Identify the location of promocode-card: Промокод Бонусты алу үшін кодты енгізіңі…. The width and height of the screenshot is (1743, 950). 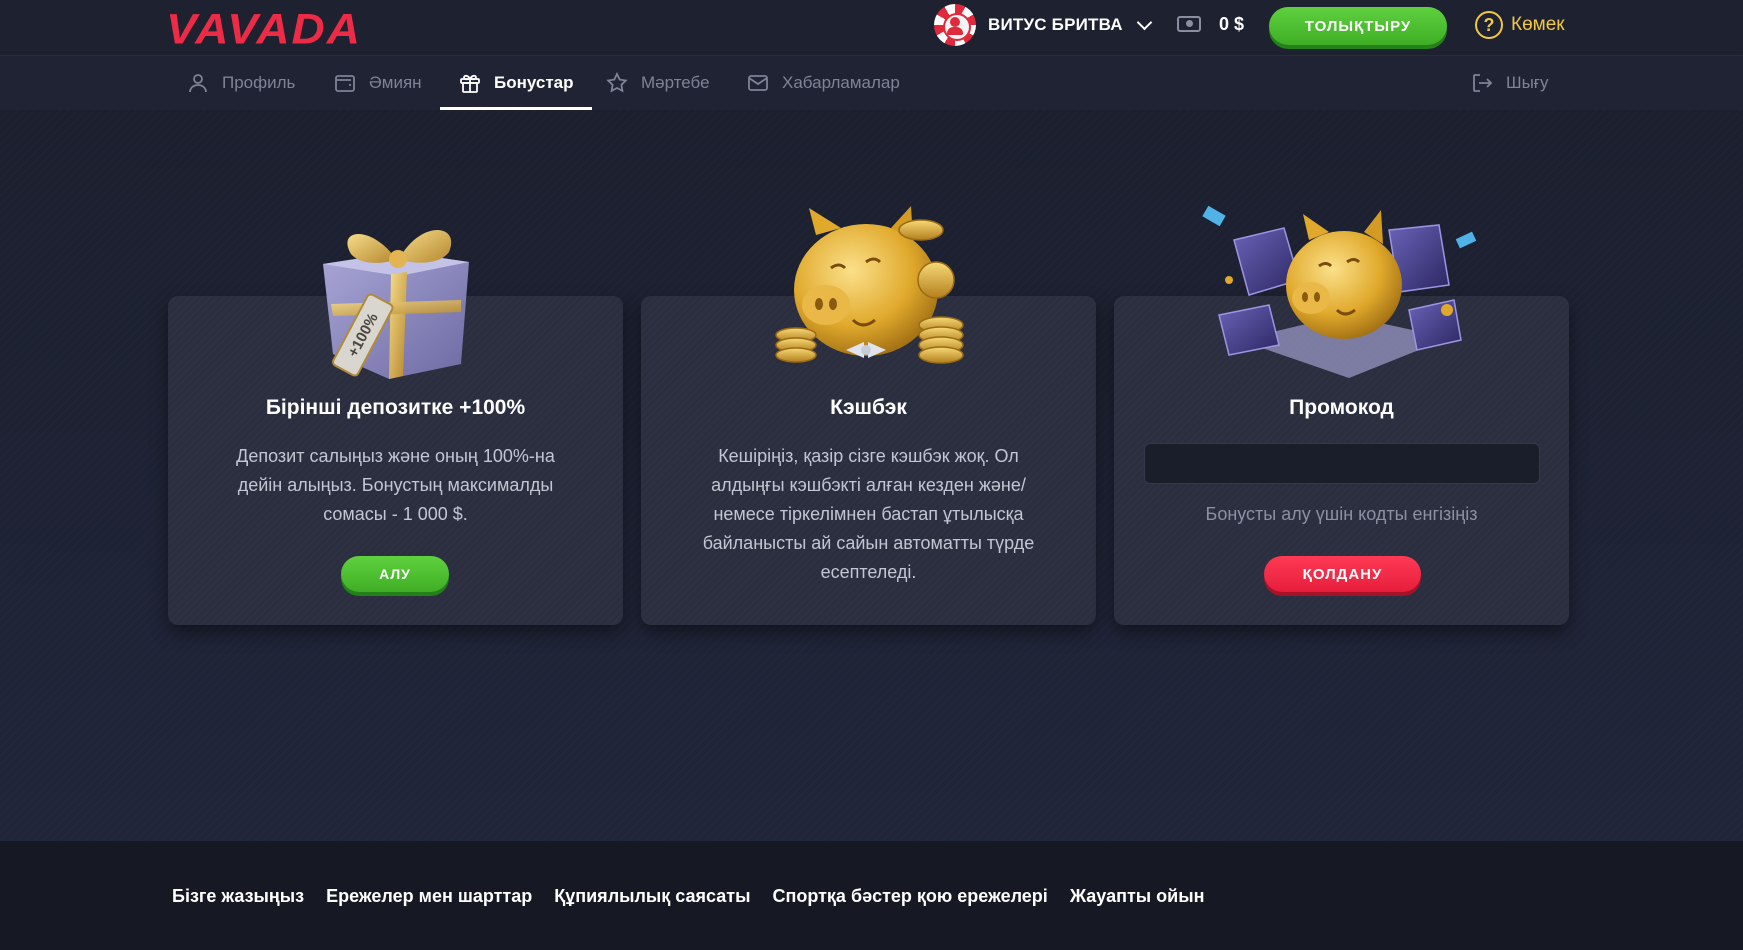
(1341, 415).